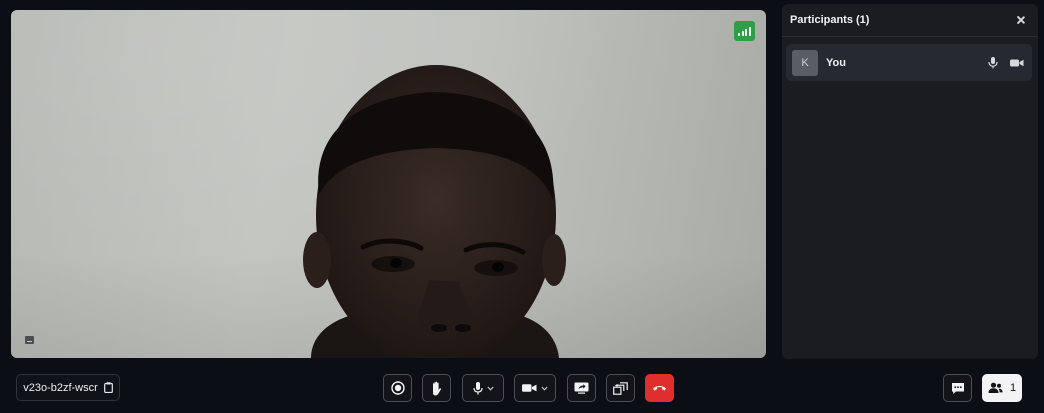 Image resolution: width=1044 pixels, height=413 pixels. I want to click on switch-view-icon, so click(620, 388).